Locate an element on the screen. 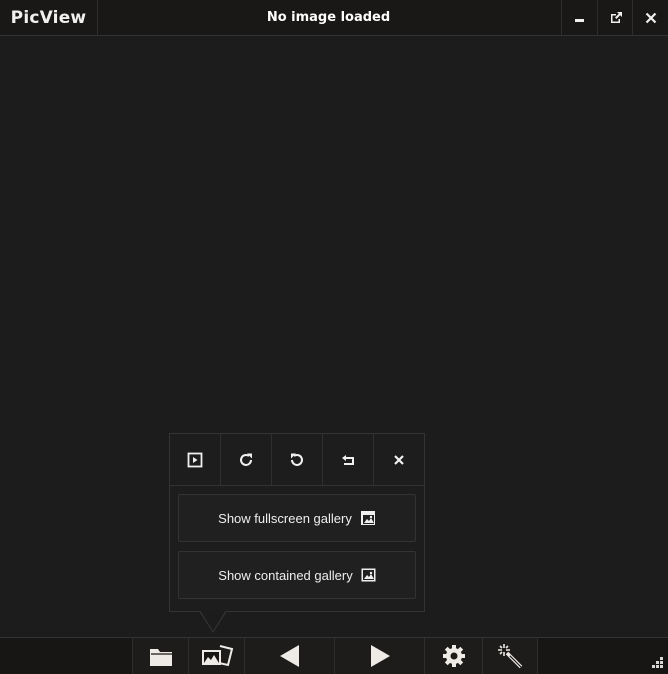 This screenshot has width=668, height=674. open-file-button is located at coordinates (160, 656).